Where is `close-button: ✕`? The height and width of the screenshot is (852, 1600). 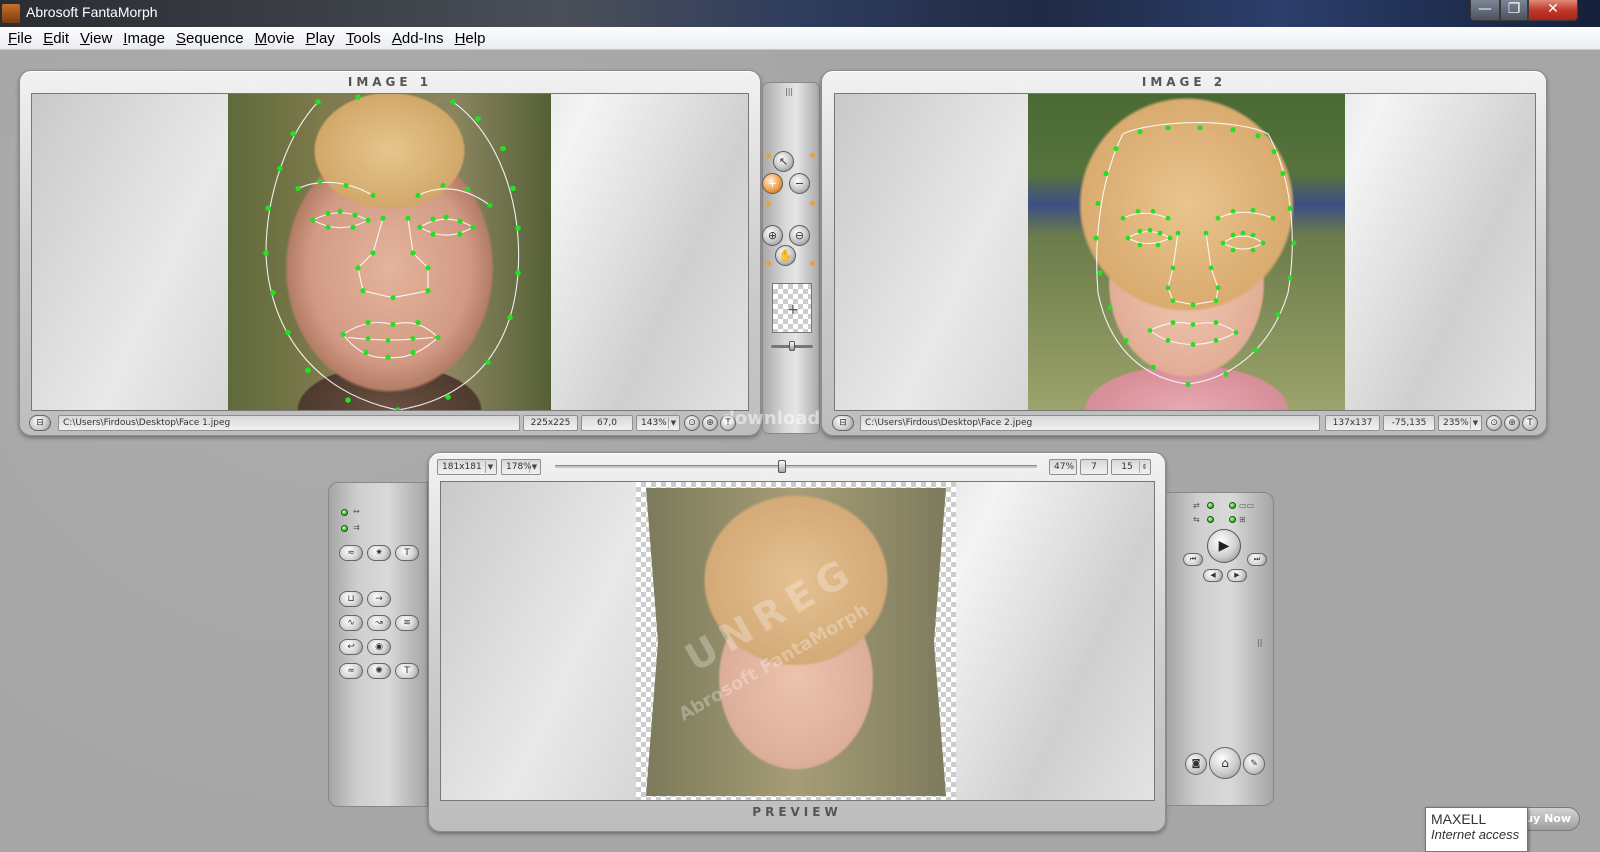
close-button: ✕ is located at coordinates (1553, 10).